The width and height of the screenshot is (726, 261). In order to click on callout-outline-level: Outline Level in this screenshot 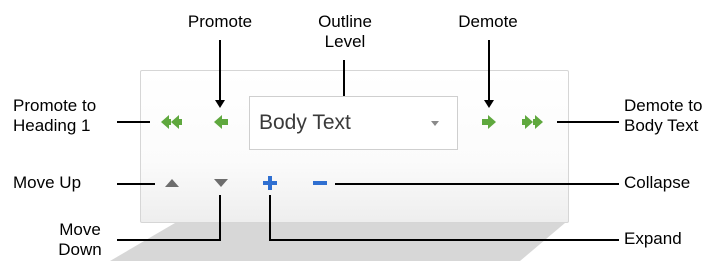, I will do `click(345, 31)`.